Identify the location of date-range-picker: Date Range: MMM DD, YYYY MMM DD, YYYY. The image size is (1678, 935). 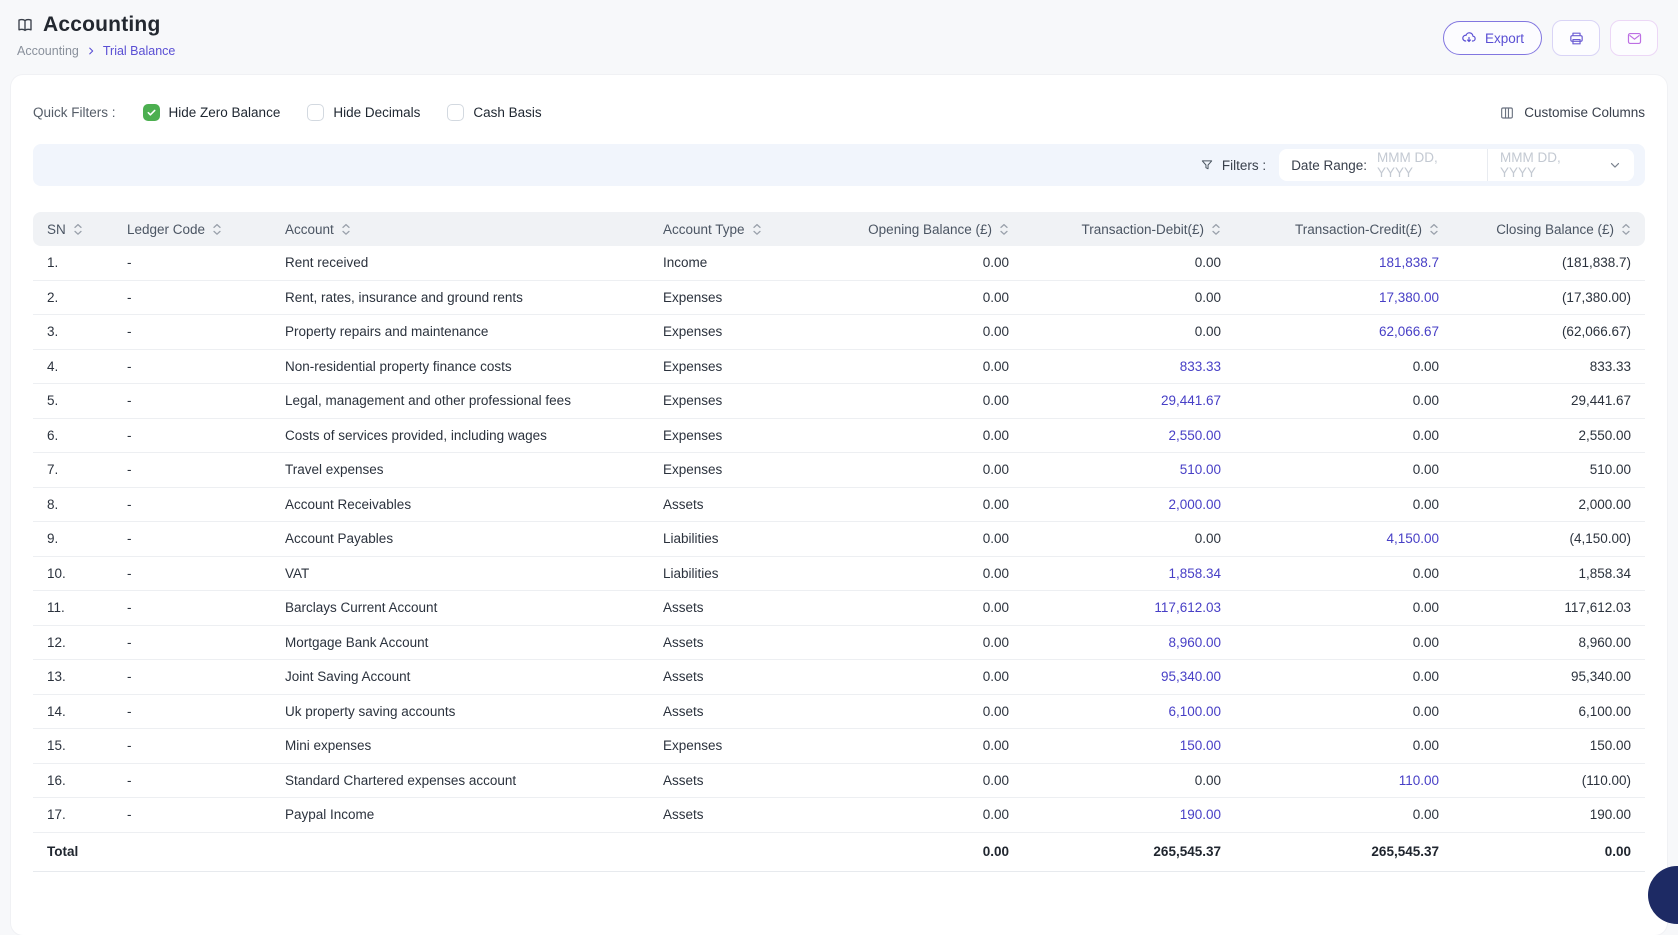
(1456, 165).